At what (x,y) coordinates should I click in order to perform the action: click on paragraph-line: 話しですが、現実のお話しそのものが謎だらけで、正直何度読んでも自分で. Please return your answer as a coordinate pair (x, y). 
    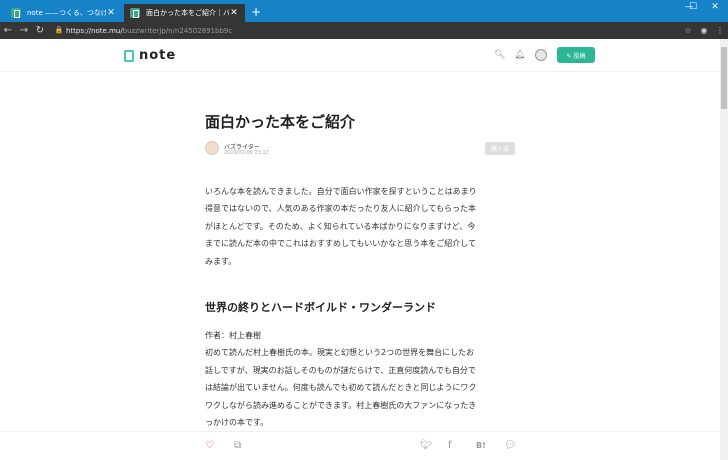
    Looking at the image, I should click on (340, 370).